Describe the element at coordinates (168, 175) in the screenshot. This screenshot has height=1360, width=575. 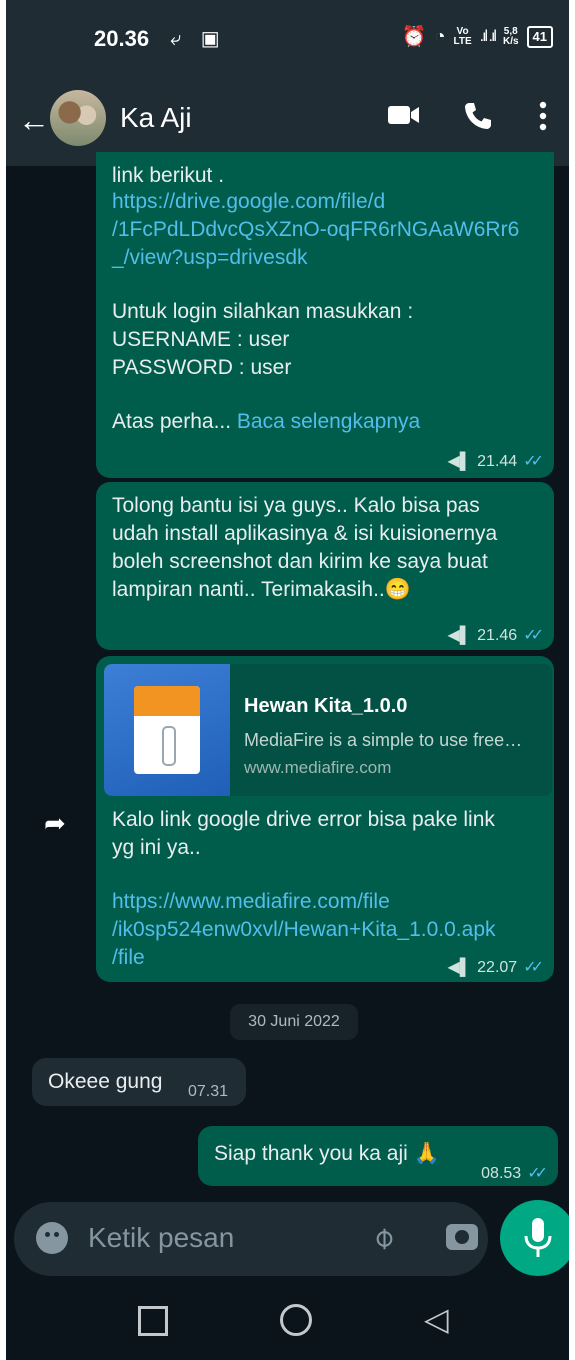
I see `message-text: link berikut .` at that location.